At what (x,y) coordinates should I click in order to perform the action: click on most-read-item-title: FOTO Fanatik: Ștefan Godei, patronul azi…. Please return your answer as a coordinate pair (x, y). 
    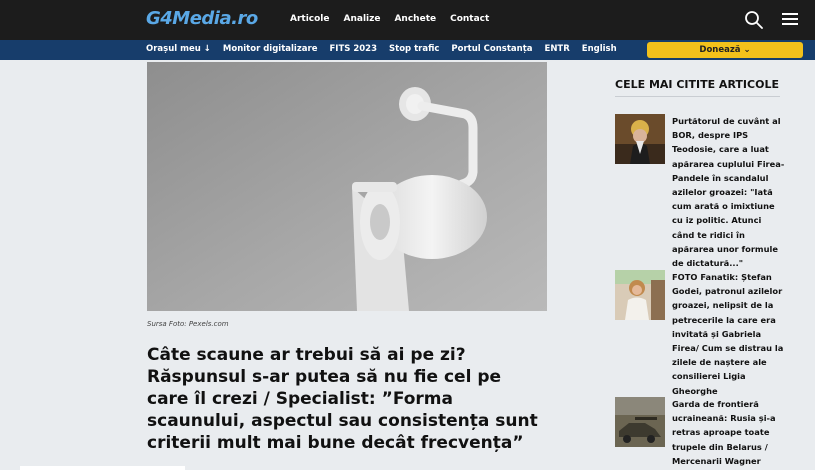
    Looking at the image, I should click on (728, 334).